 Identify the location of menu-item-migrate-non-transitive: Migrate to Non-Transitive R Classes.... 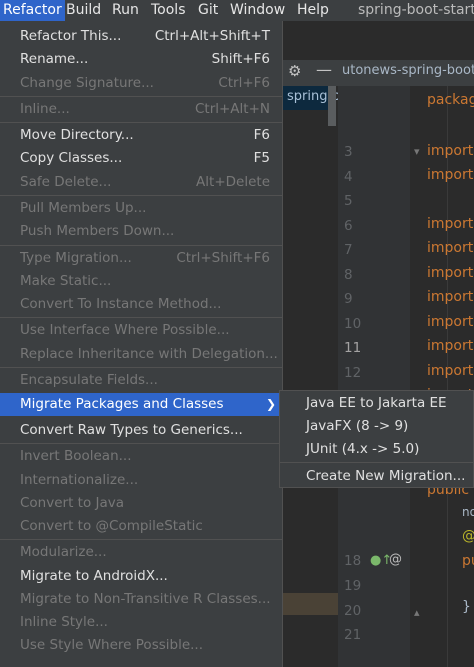
(141, 599).